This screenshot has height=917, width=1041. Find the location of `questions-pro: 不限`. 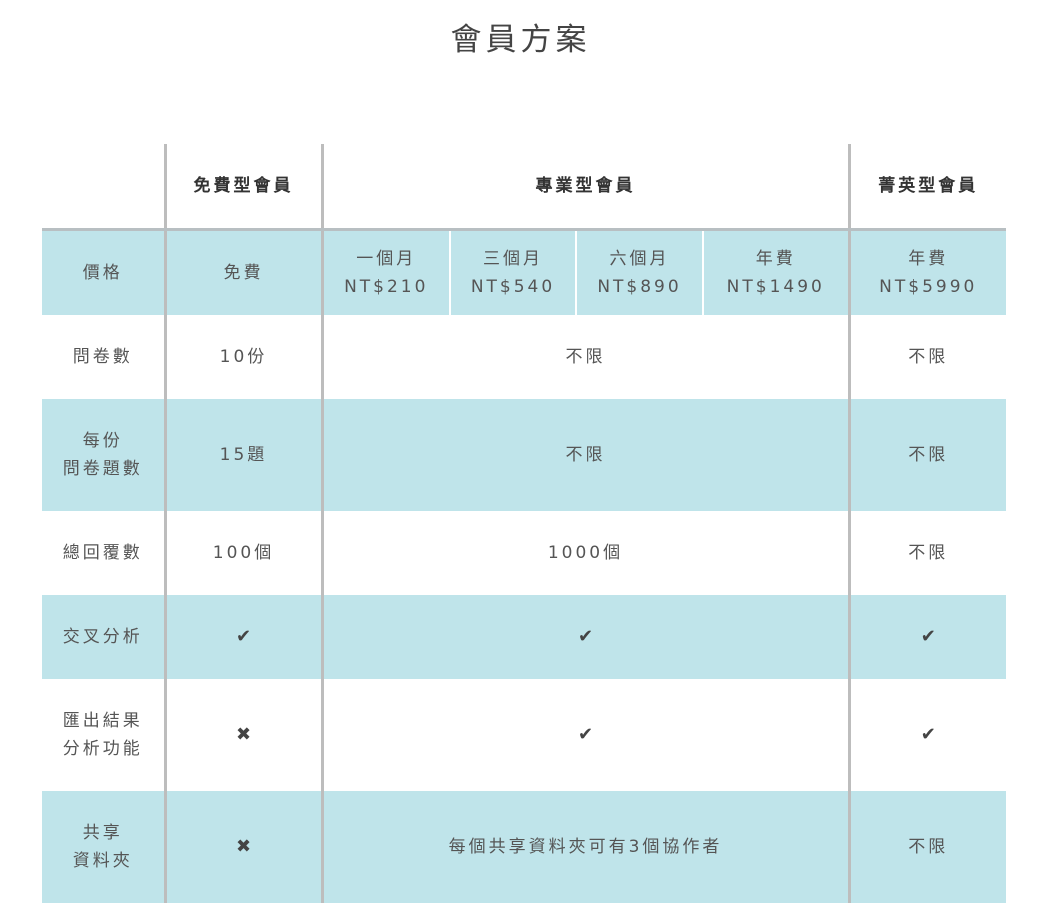

questions-pro: 不限 is located at coordinates (584, 455).